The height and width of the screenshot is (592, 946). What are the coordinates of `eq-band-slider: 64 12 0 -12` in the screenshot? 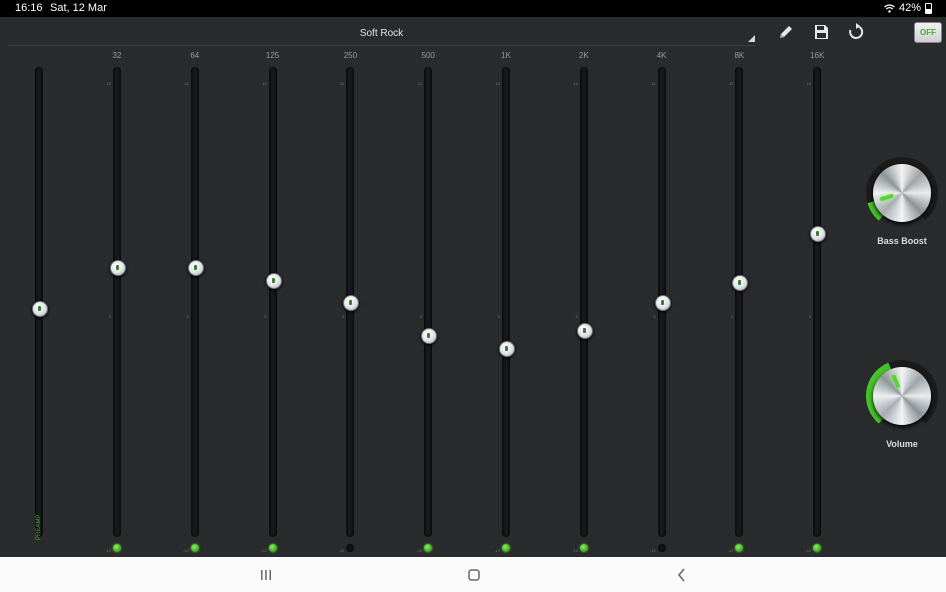 It's located at (195, 304).